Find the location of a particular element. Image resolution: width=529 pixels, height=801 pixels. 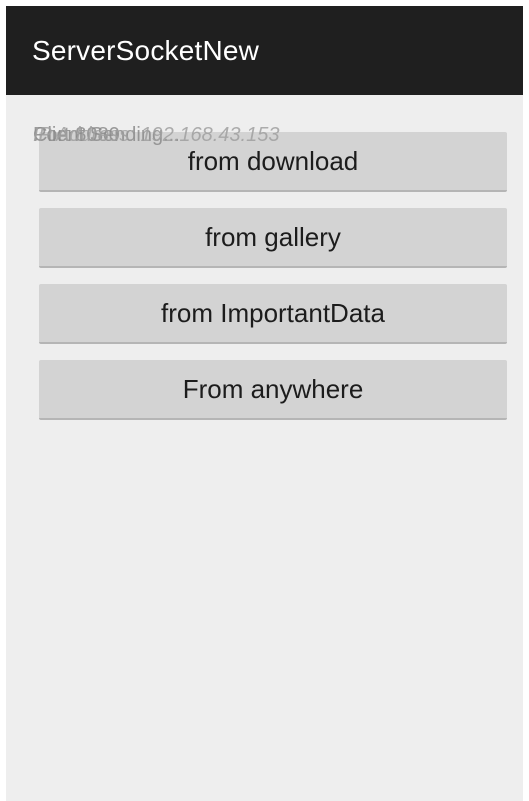

app-title: ServerSocketNew is located at coordinates (146, 50).